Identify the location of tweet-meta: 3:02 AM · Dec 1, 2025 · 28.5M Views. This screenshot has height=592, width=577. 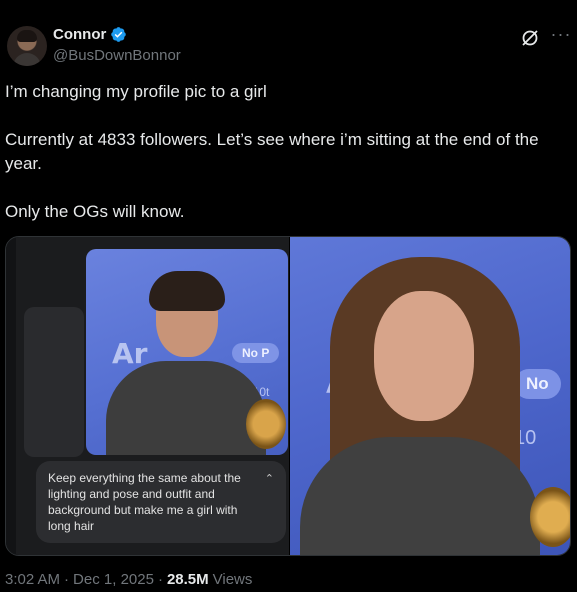
(128, 579).